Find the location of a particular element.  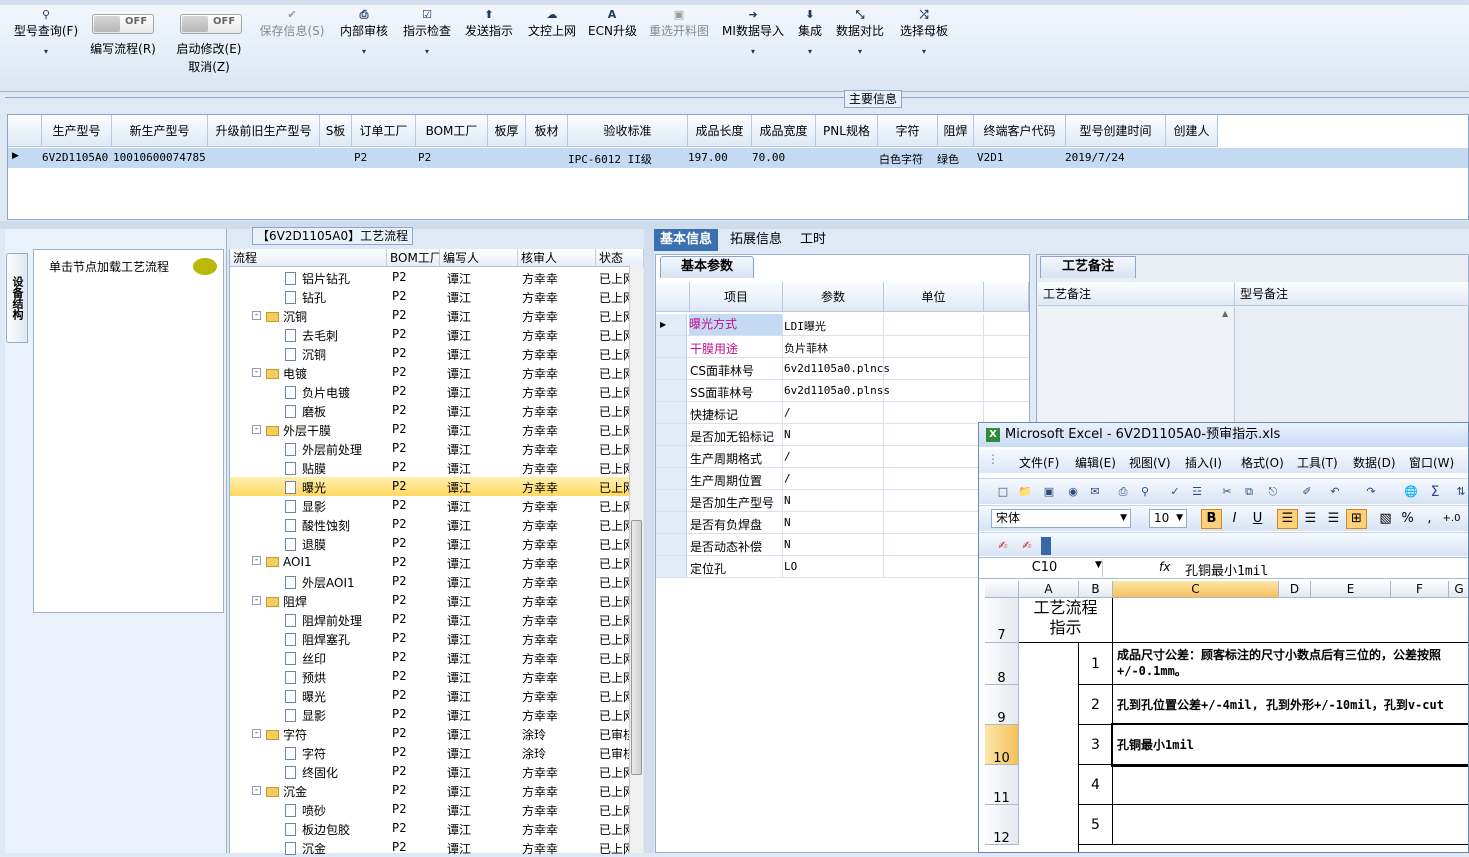

row-header: 10 is located at coordinates (1002, 745).